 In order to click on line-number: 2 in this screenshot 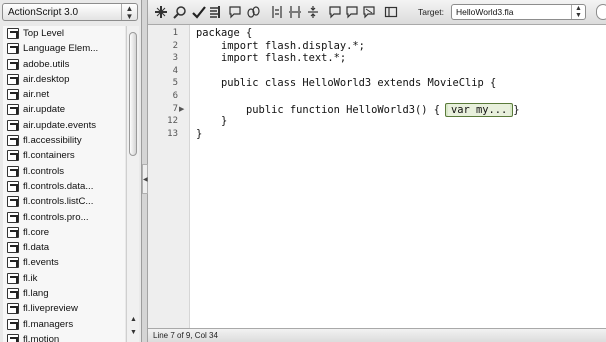, I will do `click(175, 45)`.